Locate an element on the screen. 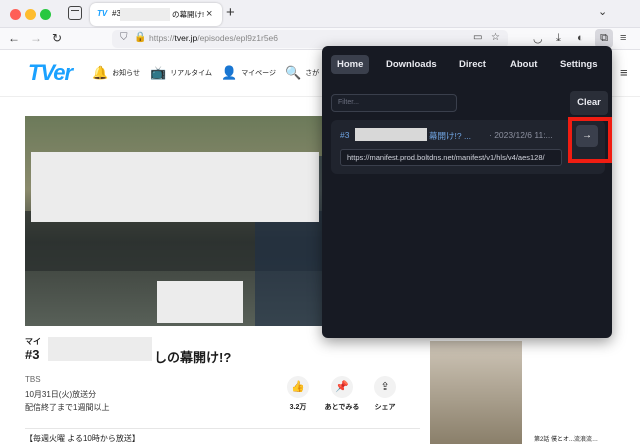  like-count: 3.2万 is located at coordinates (298, 407).